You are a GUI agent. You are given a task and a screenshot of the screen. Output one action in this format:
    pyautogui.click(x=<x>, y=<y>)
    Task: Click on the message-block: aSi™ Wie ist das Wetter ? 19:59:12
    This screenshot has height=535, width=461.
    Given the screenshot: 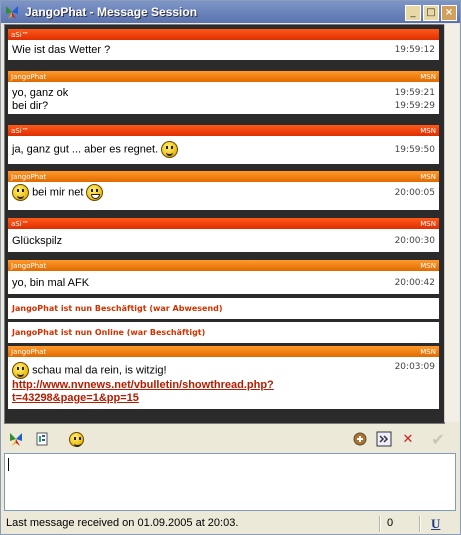 What is the action you would take?
    pyautogui.click(x=223, y=44)
    